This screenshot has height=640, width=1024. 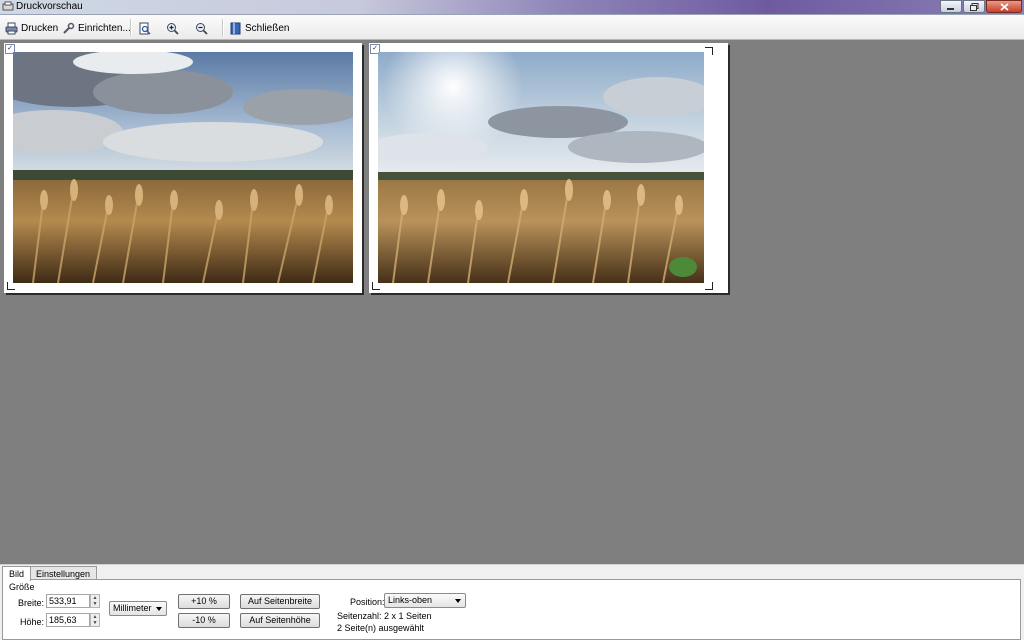 I want to click on page-view-button, so click(x=144, y=28).